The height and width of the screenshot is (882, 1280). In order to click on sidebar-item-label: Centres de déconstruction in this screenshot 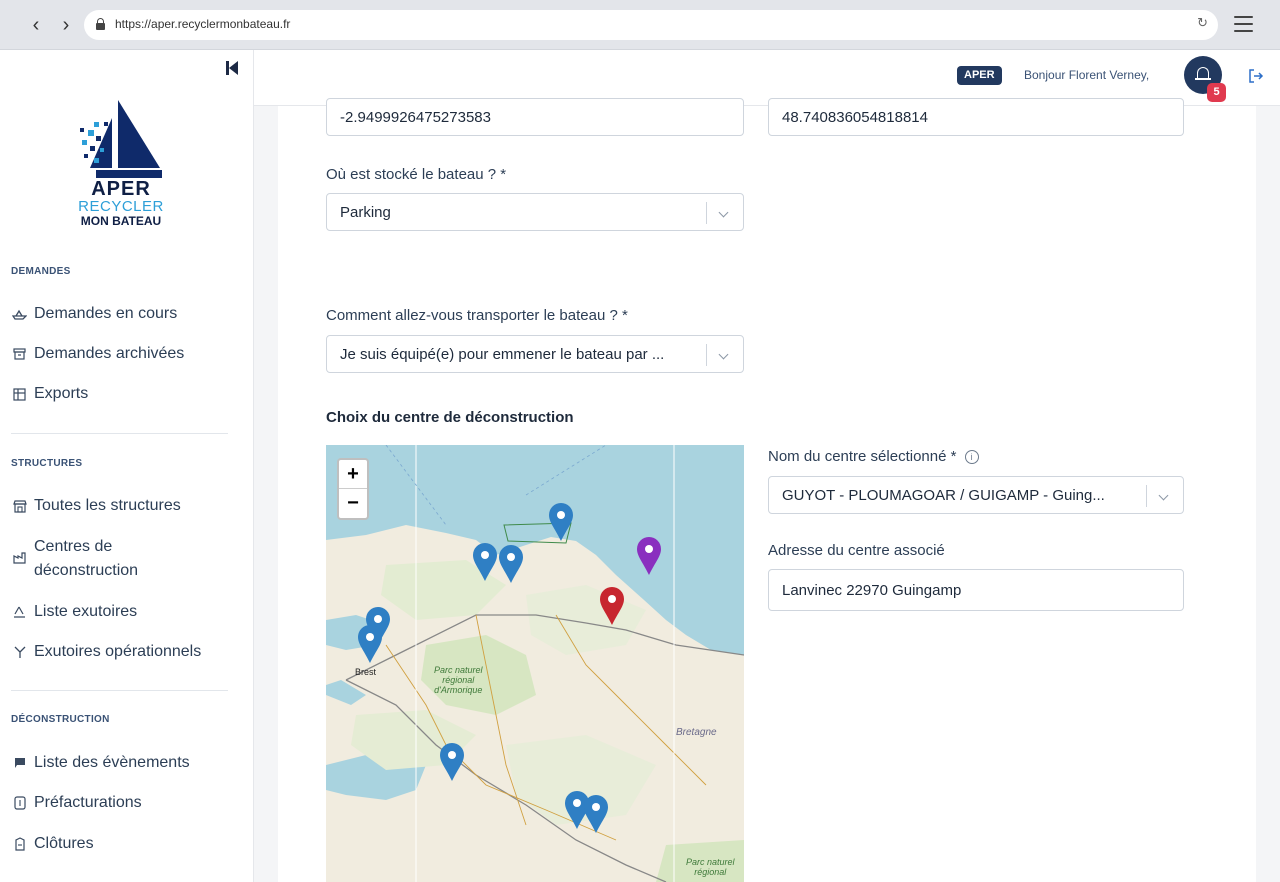, I will do `click(86, 559)`.